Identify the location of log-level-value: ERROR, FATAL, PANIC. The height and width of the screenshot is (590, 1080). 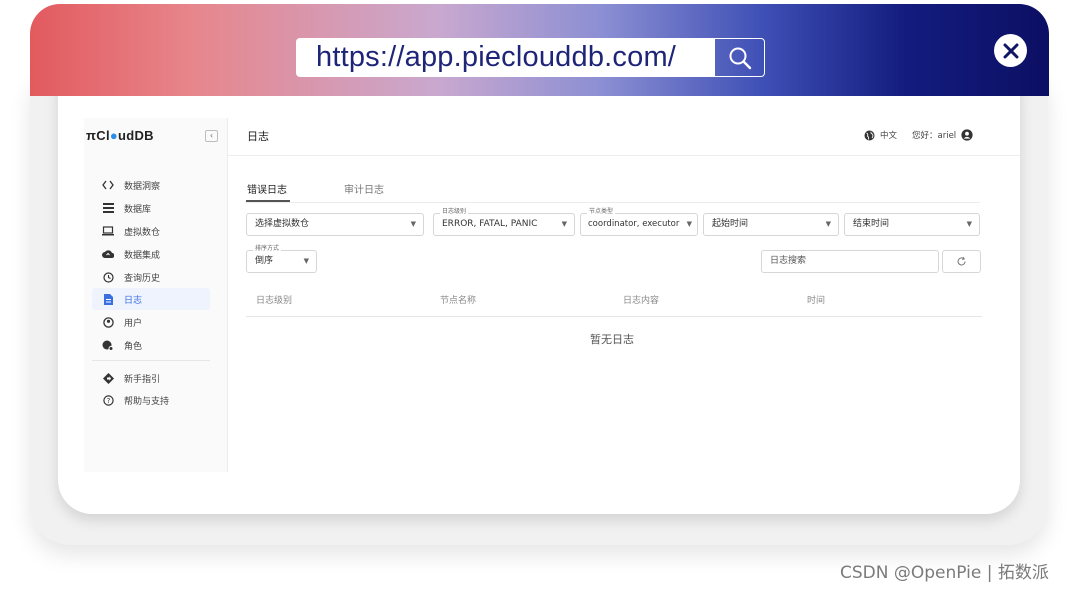
(490, 224).